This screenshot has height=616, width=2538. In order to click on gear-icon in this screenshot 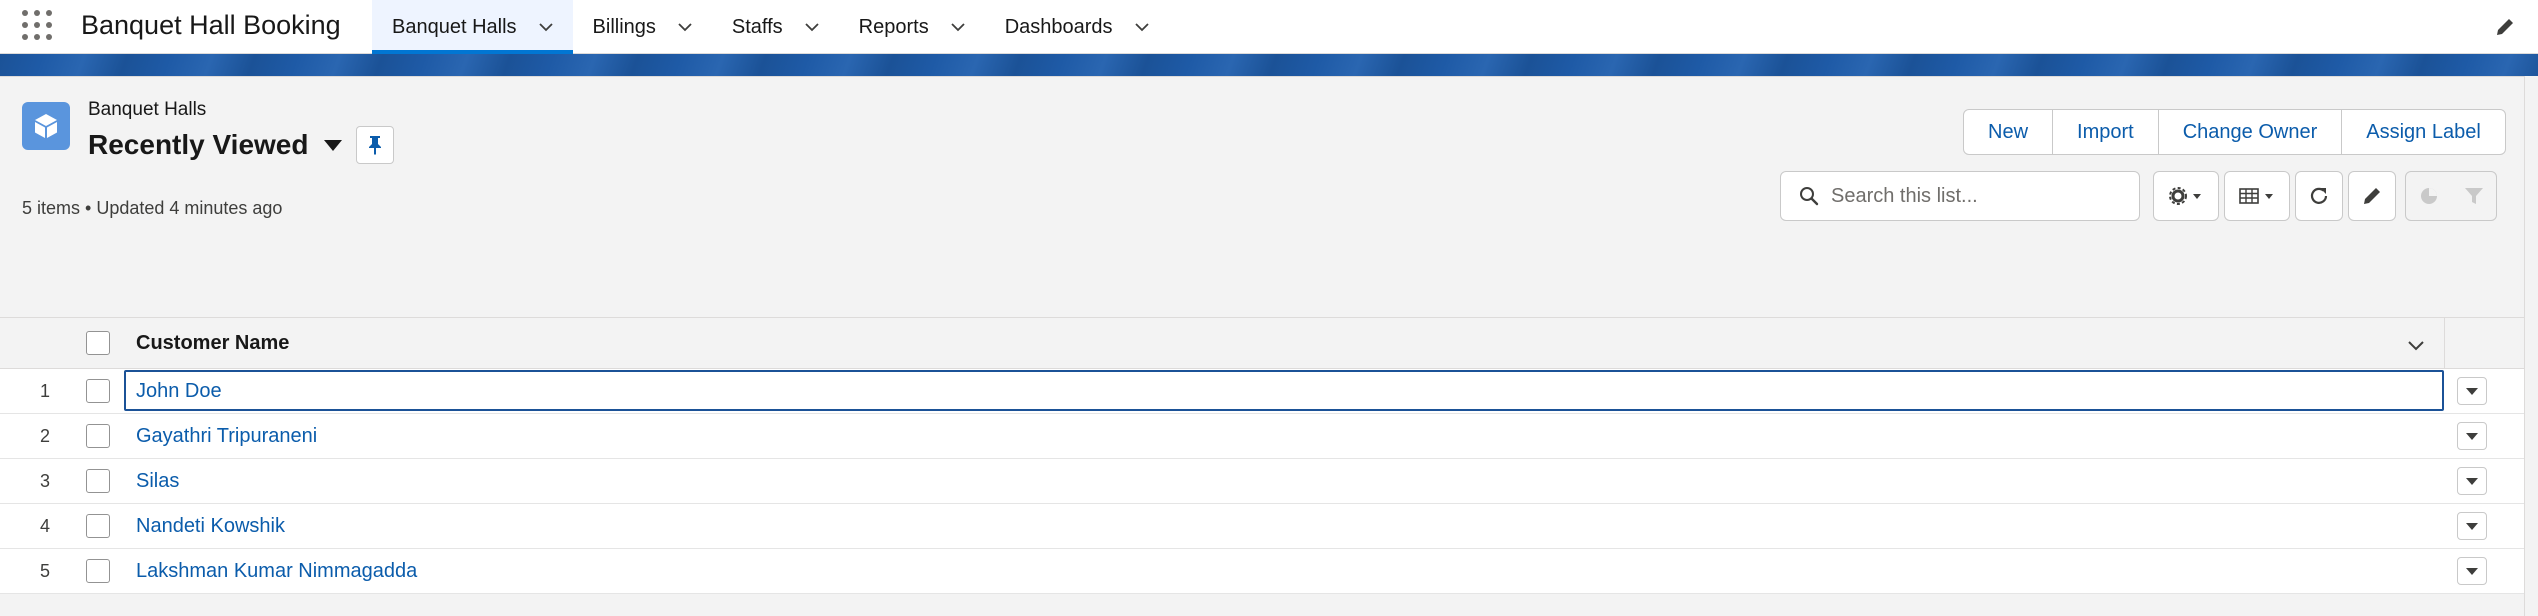, I will do `click(2185, 196)`.